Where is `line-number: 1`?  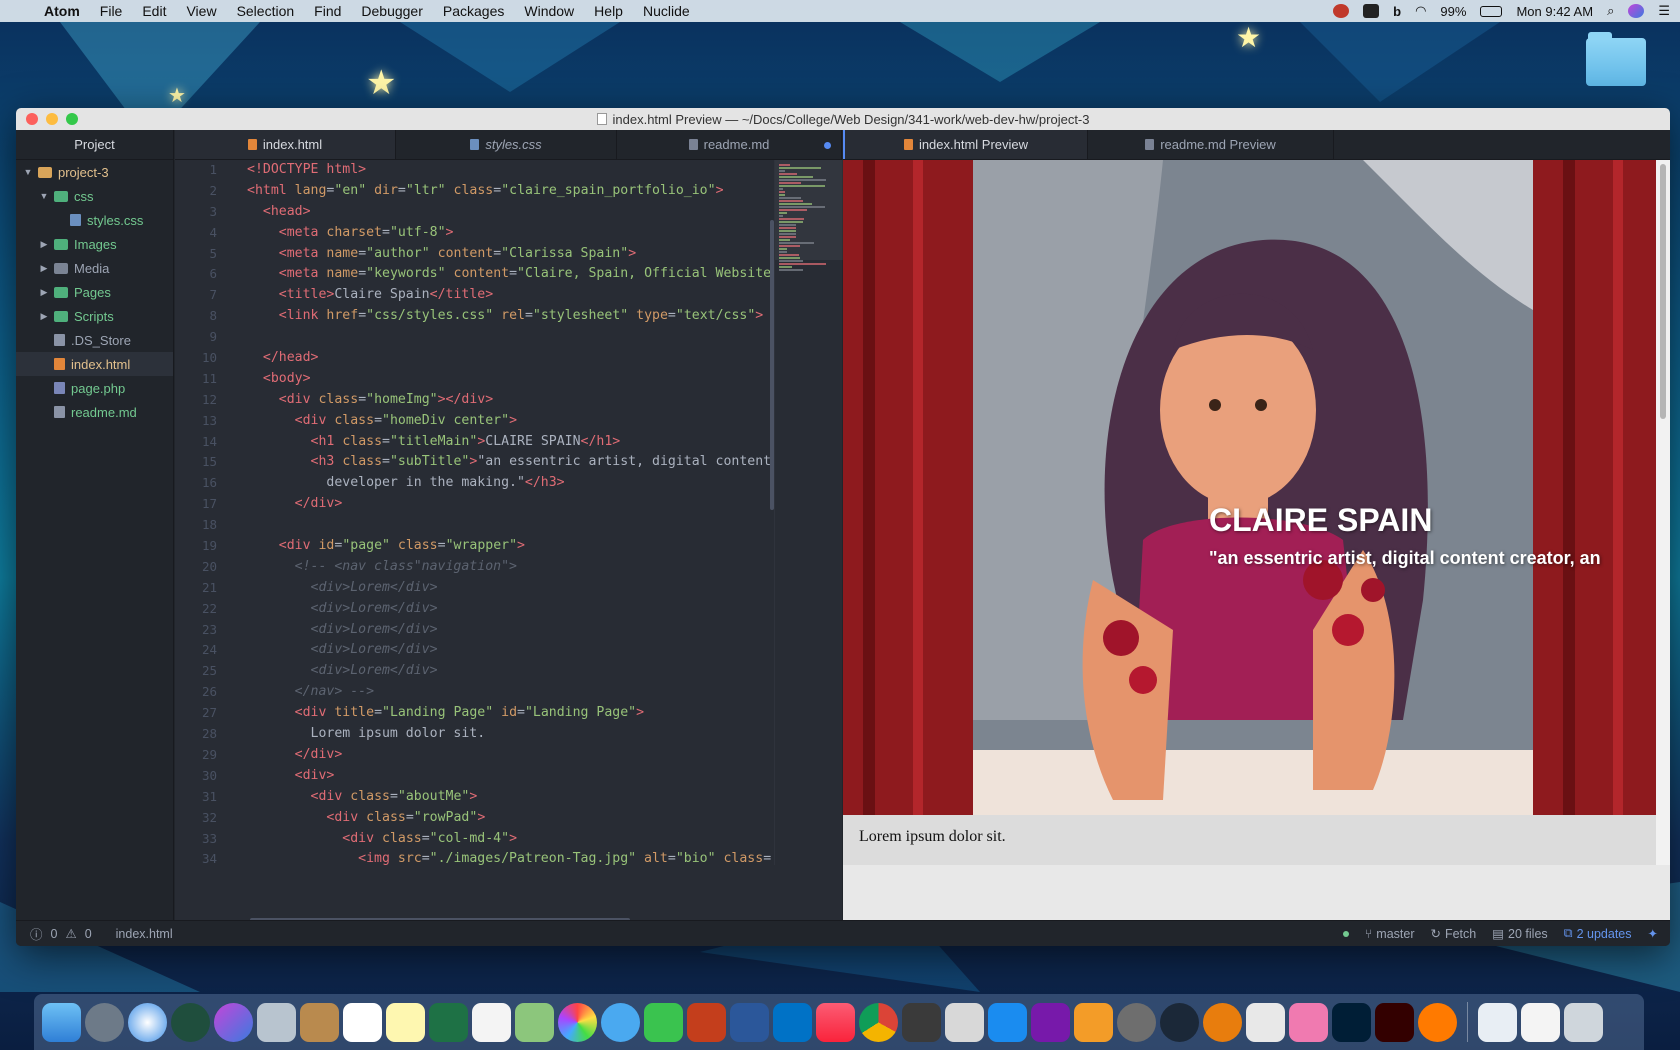
line-number: 1 is located at coordinates (199, 170).